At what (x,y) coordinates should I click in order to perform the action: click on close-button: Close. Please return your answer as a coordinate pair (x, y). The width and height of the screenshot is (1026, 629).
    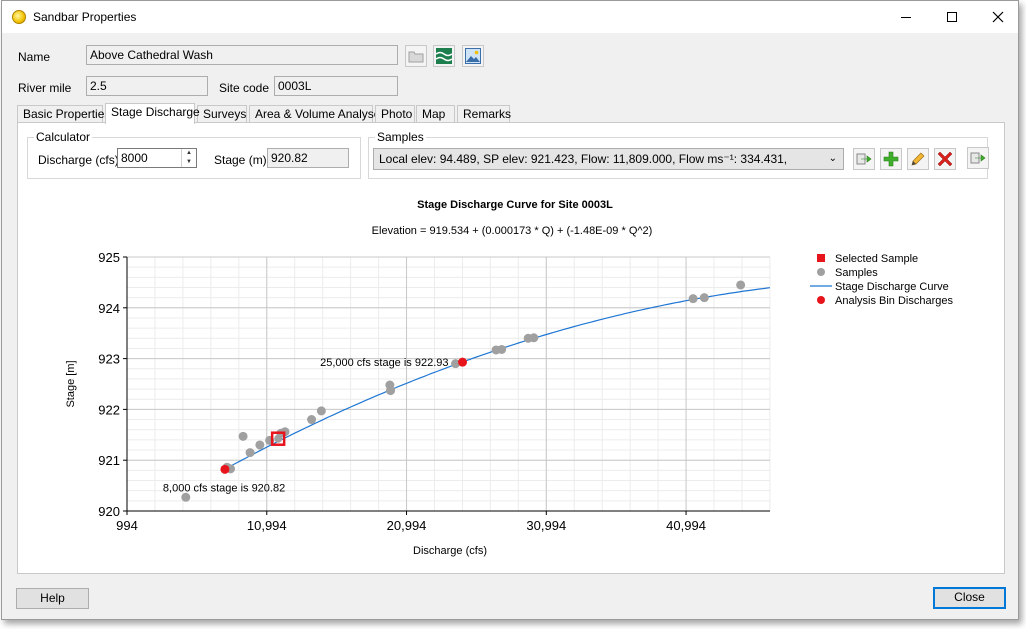
    Looking at the image, I should click on (969, 598).